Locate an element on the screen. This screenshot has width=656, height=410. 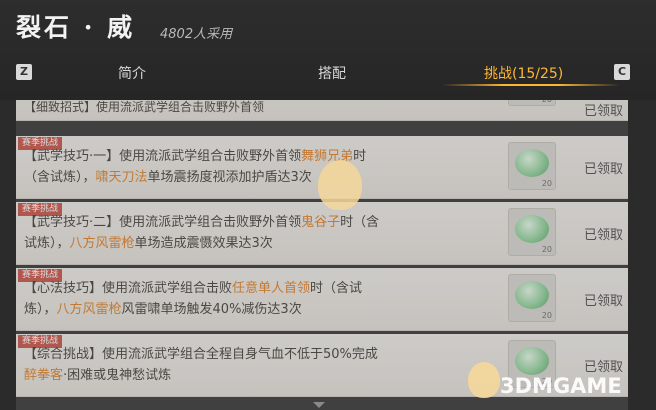
desc-line2-end: ·困难或鬼神愁试炼 is located at coordinates (117, 375).